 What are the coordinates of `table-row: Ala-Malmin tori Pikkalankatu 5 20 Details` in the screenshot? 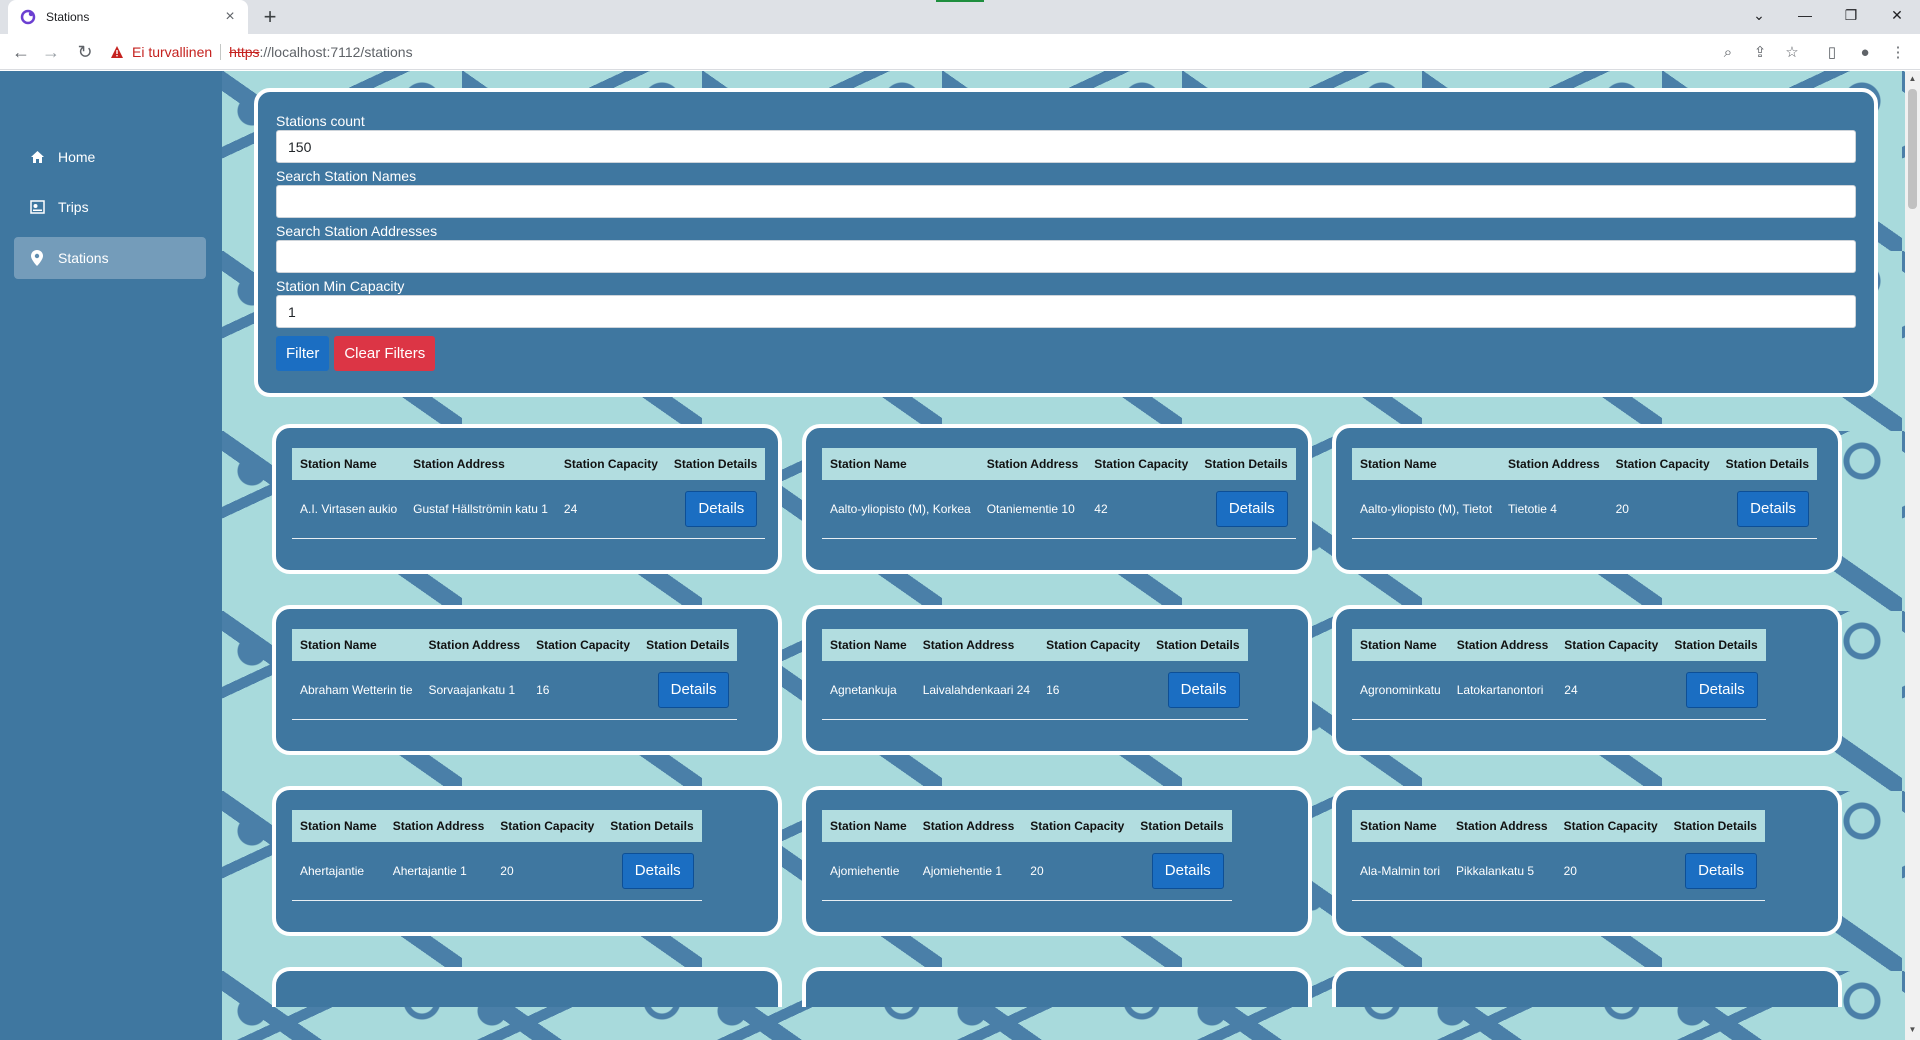 It's located at (1558, 871).